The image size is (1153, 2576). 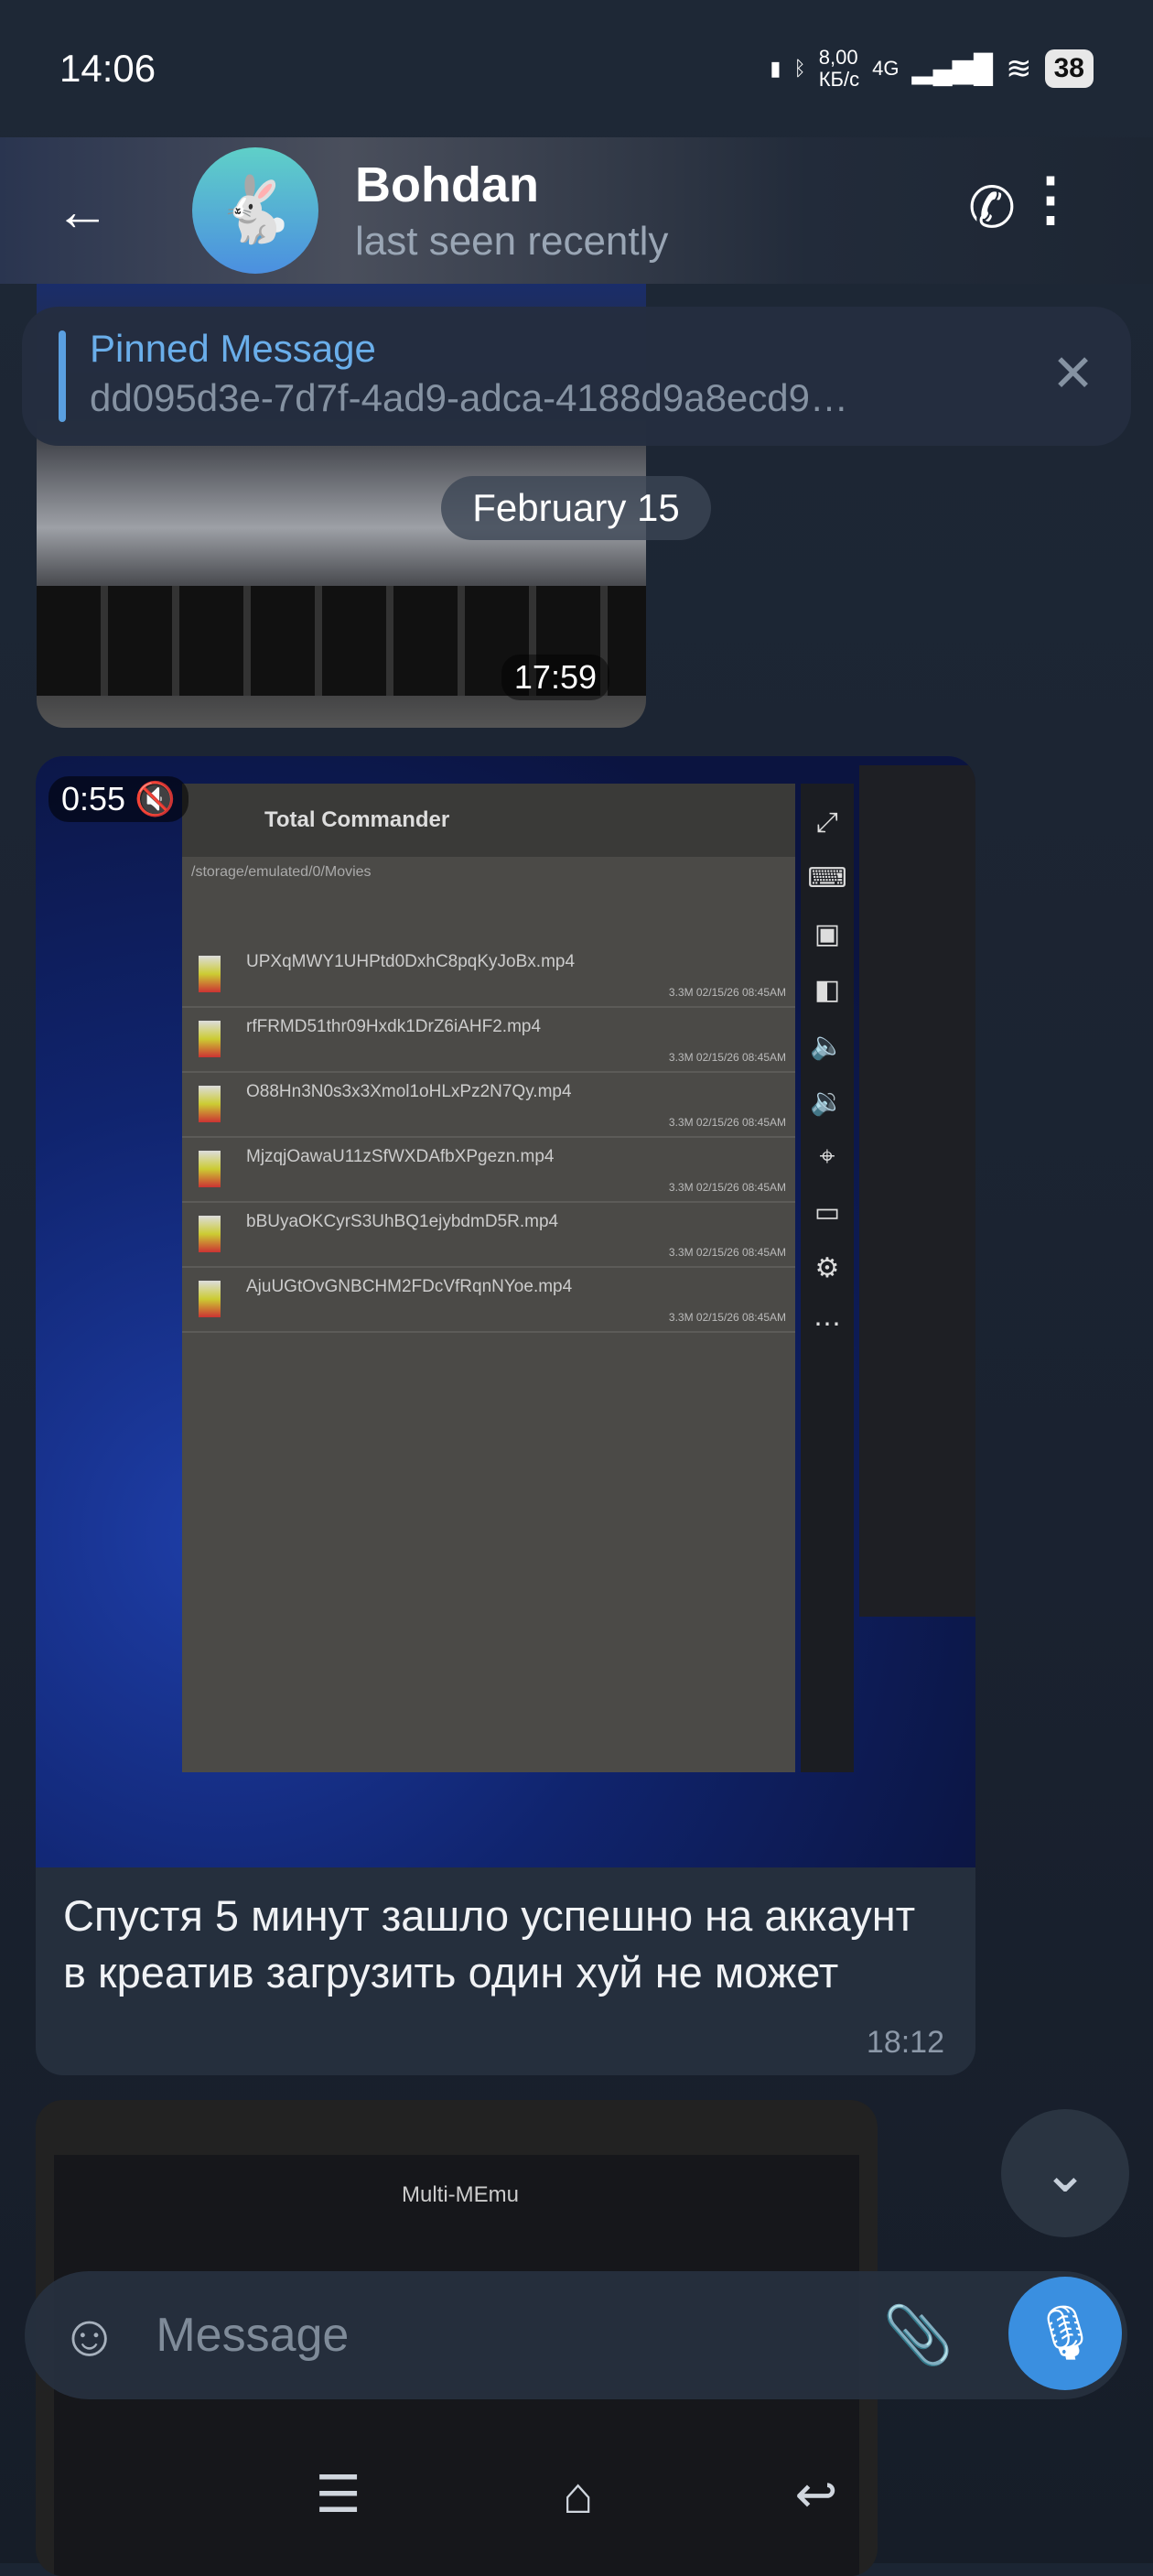 What do you see at coordinates (447, 185) in the screenshot?
I see `contact-name: Bohdan` at bounding box center [447, 185].